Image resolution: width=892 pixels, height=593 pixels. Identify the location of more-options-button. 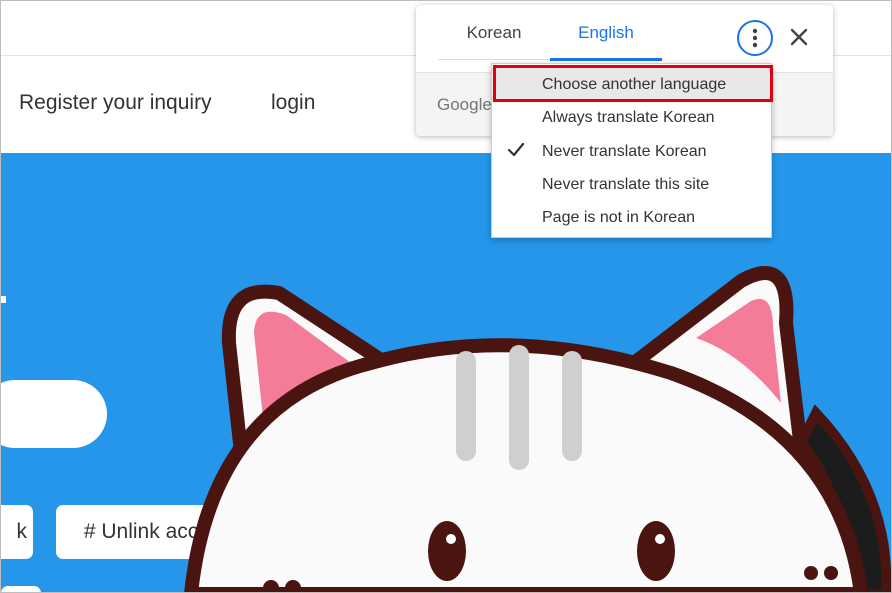
(755, 38).